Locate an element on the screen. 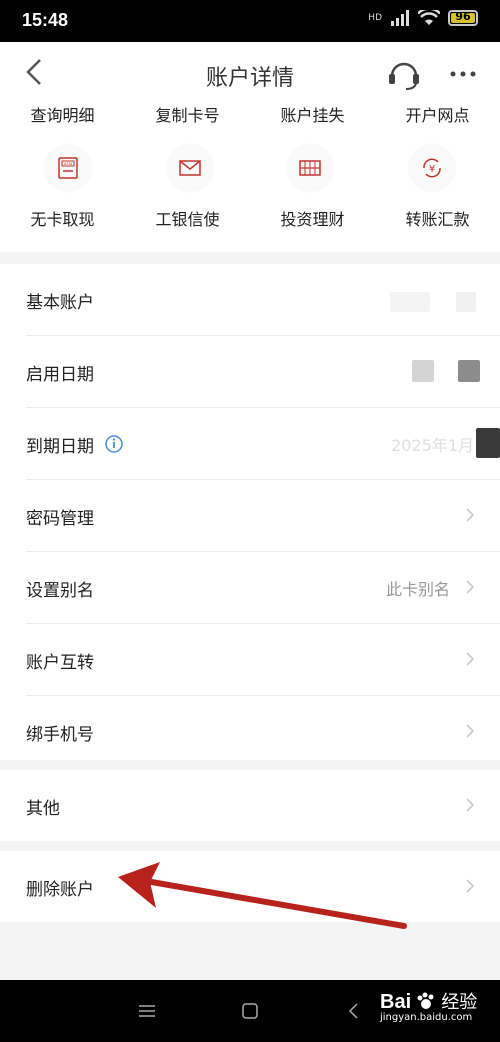 This screenshot has width=500, height=1042. wifi-icon is located at coordinates (429, 17).